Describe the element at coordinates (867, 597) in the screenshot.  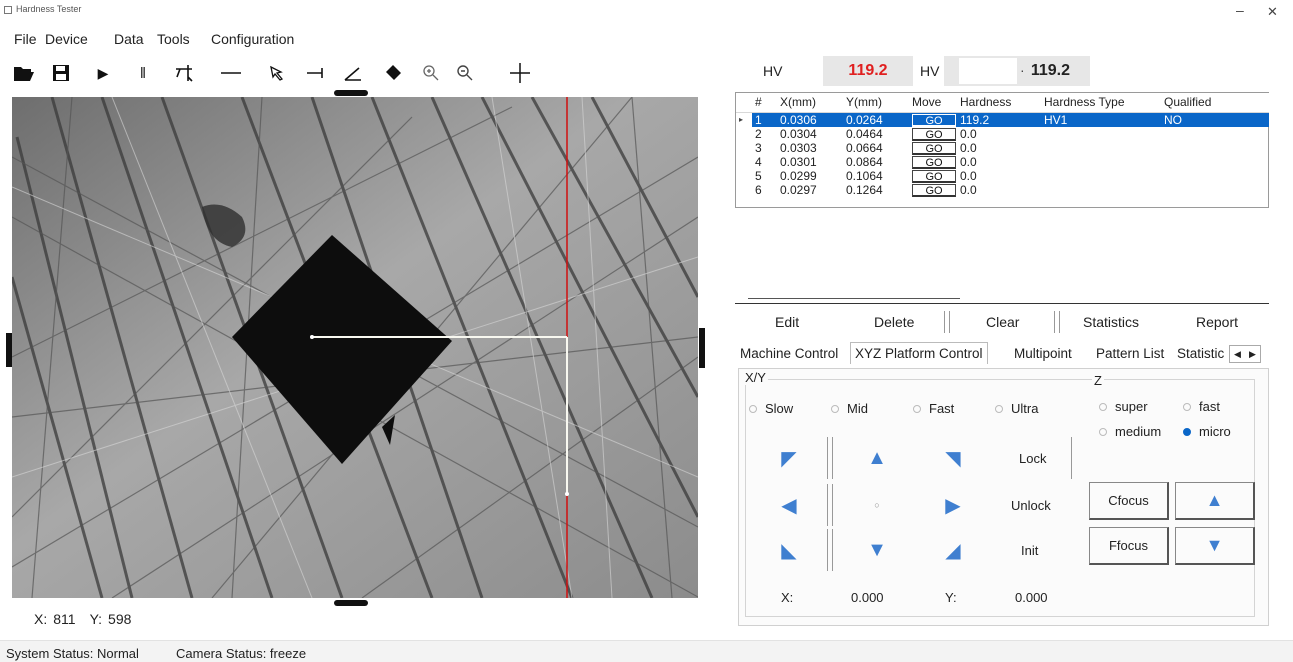
I see `x-position-value: 0.000` at that location.